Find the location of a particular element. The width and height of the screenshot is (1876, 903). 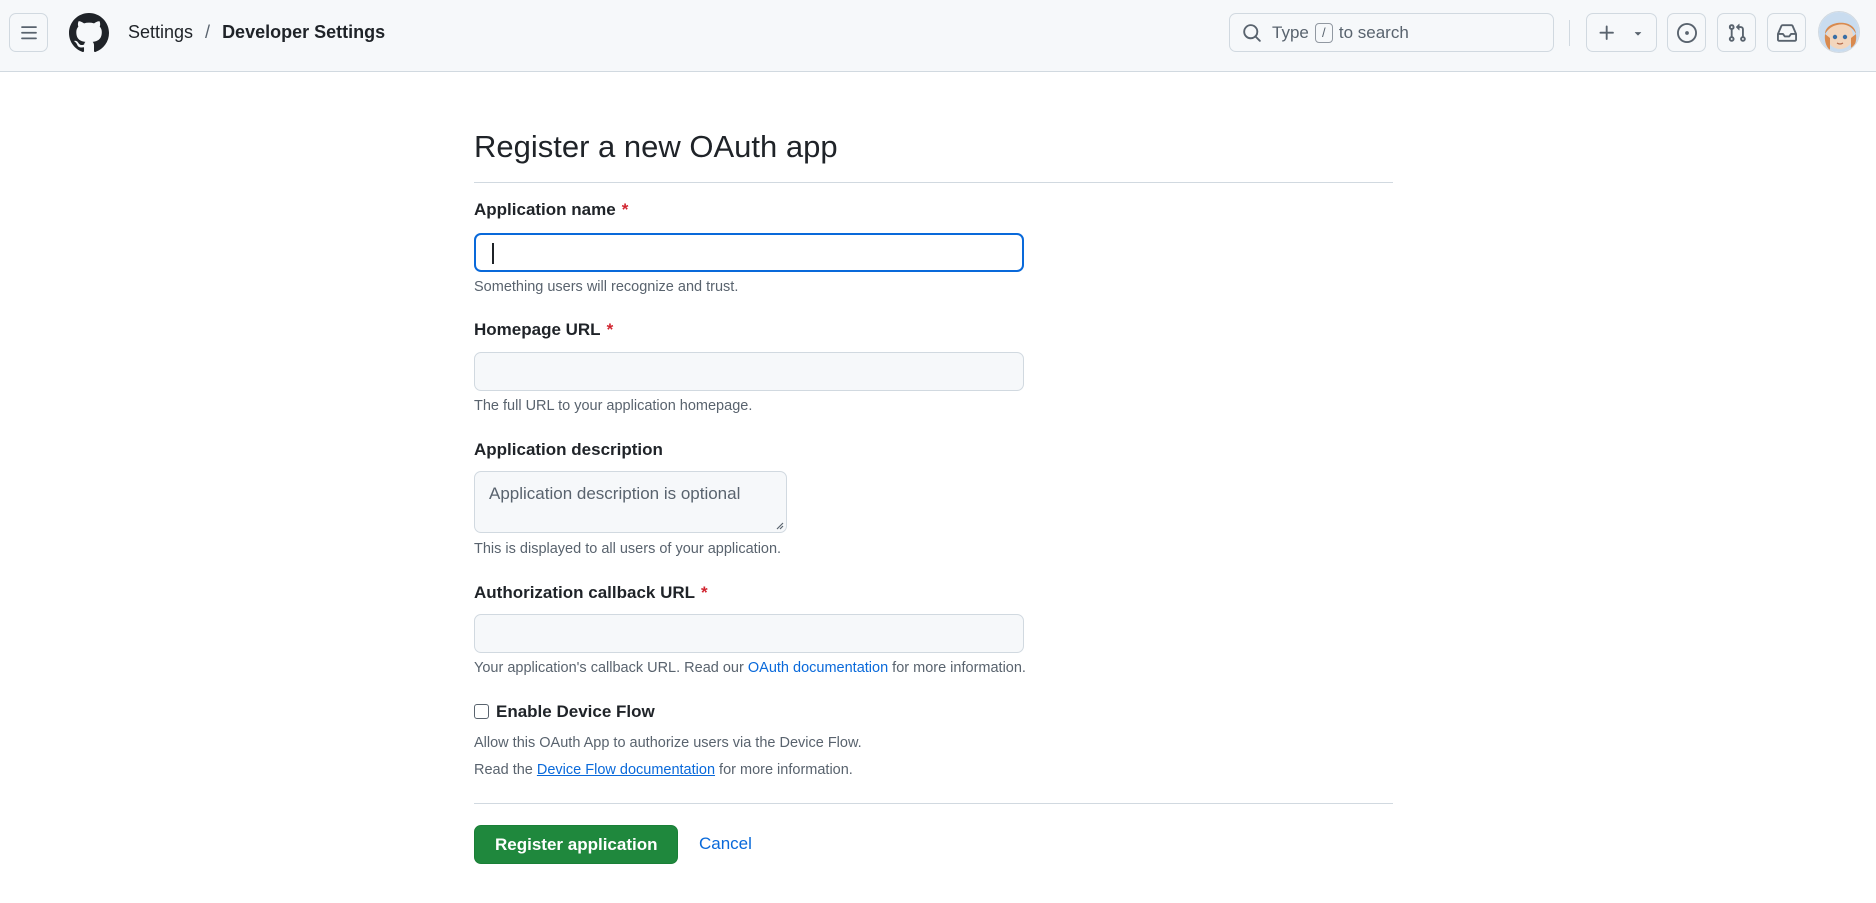

avatar-image is located at coordinates (1839, 32).